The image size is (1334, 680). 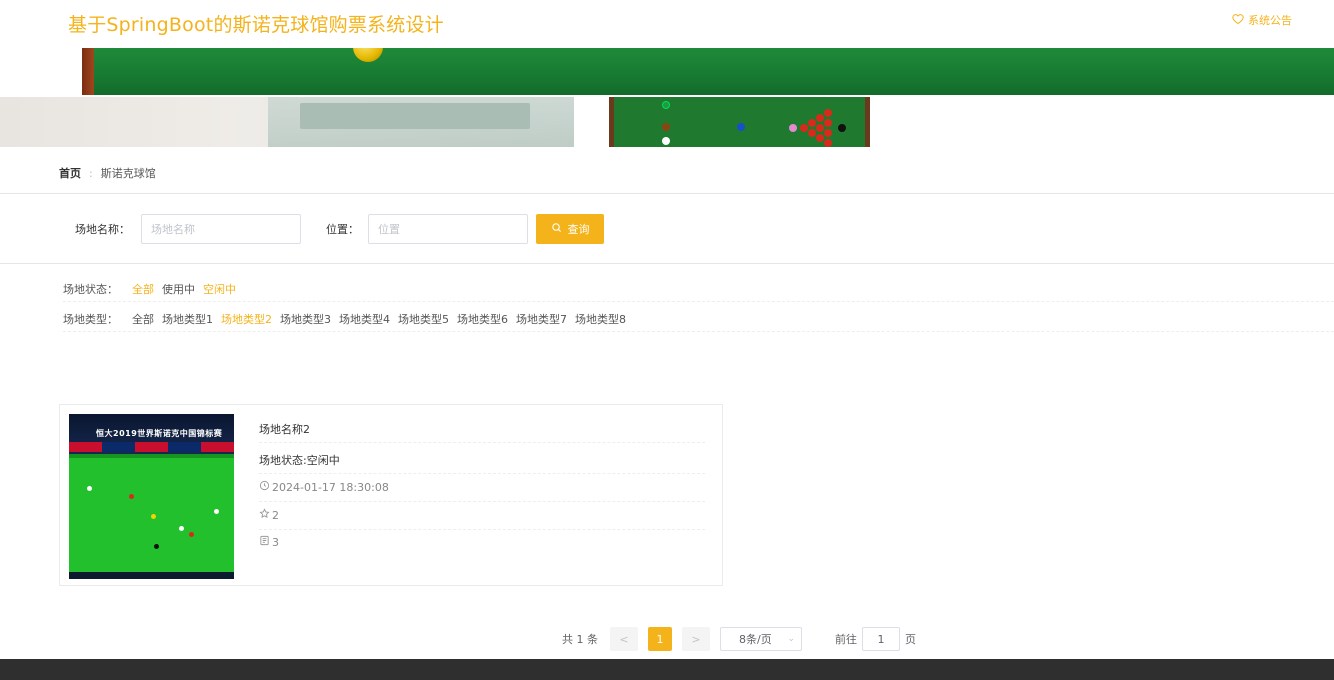 What do you see at coordinates (275, 515) in the screenshot?
I see `venue-stars-count: 2` at bounding box center [275, 515].